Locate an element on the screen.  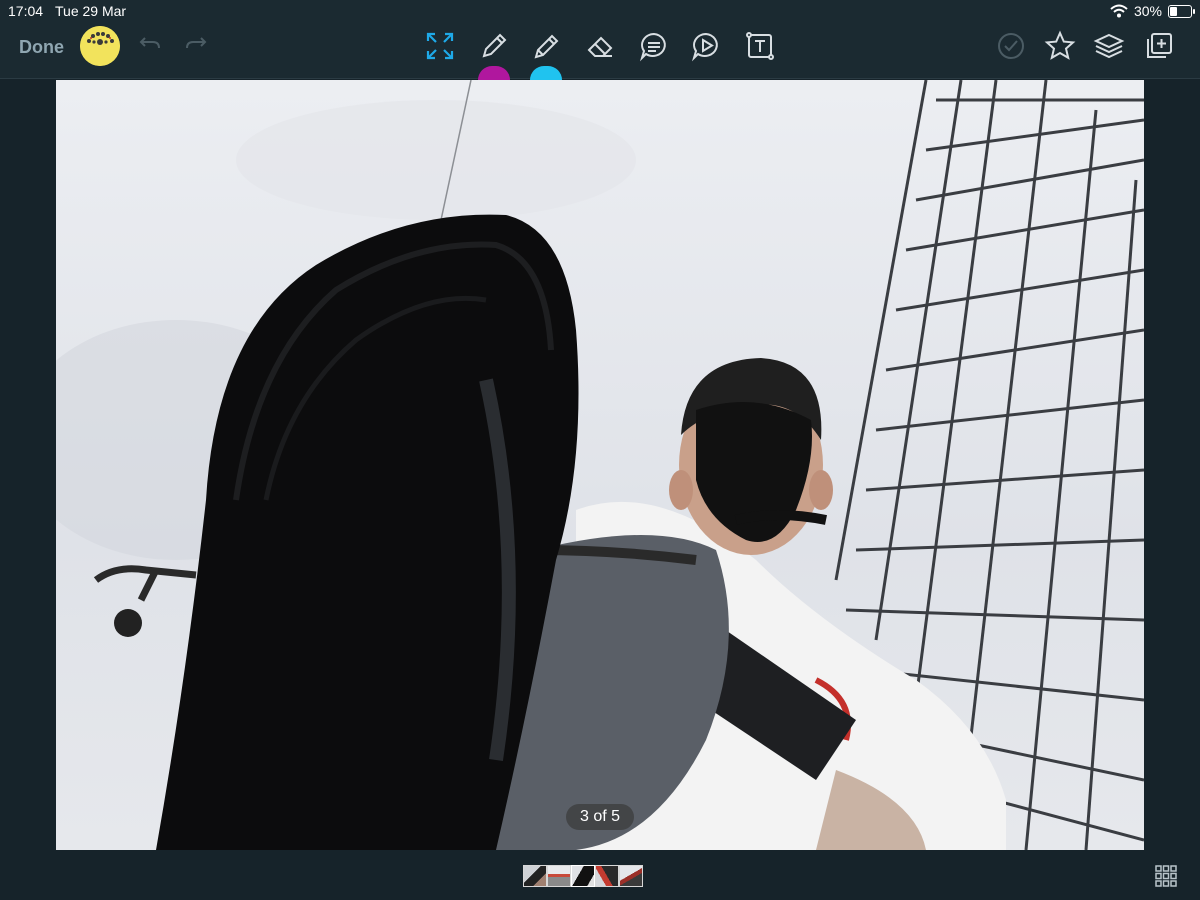
status-bar: 17:04 Tue 29 Mar 30% is located at coordinates (600, 11).